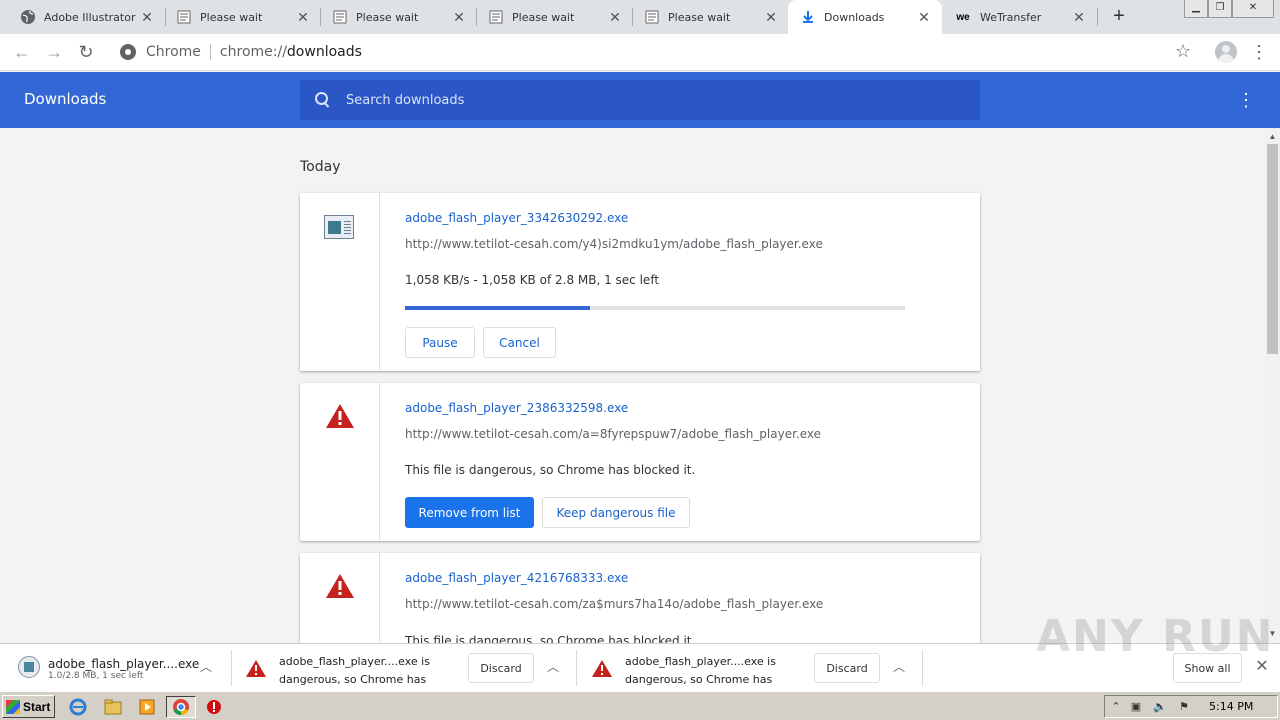 This screenshot has height=720, width=1280. What do you see at coordinates (808, 17) in the screenshot?
I see `download-icon` at bounding box center [808, 17].